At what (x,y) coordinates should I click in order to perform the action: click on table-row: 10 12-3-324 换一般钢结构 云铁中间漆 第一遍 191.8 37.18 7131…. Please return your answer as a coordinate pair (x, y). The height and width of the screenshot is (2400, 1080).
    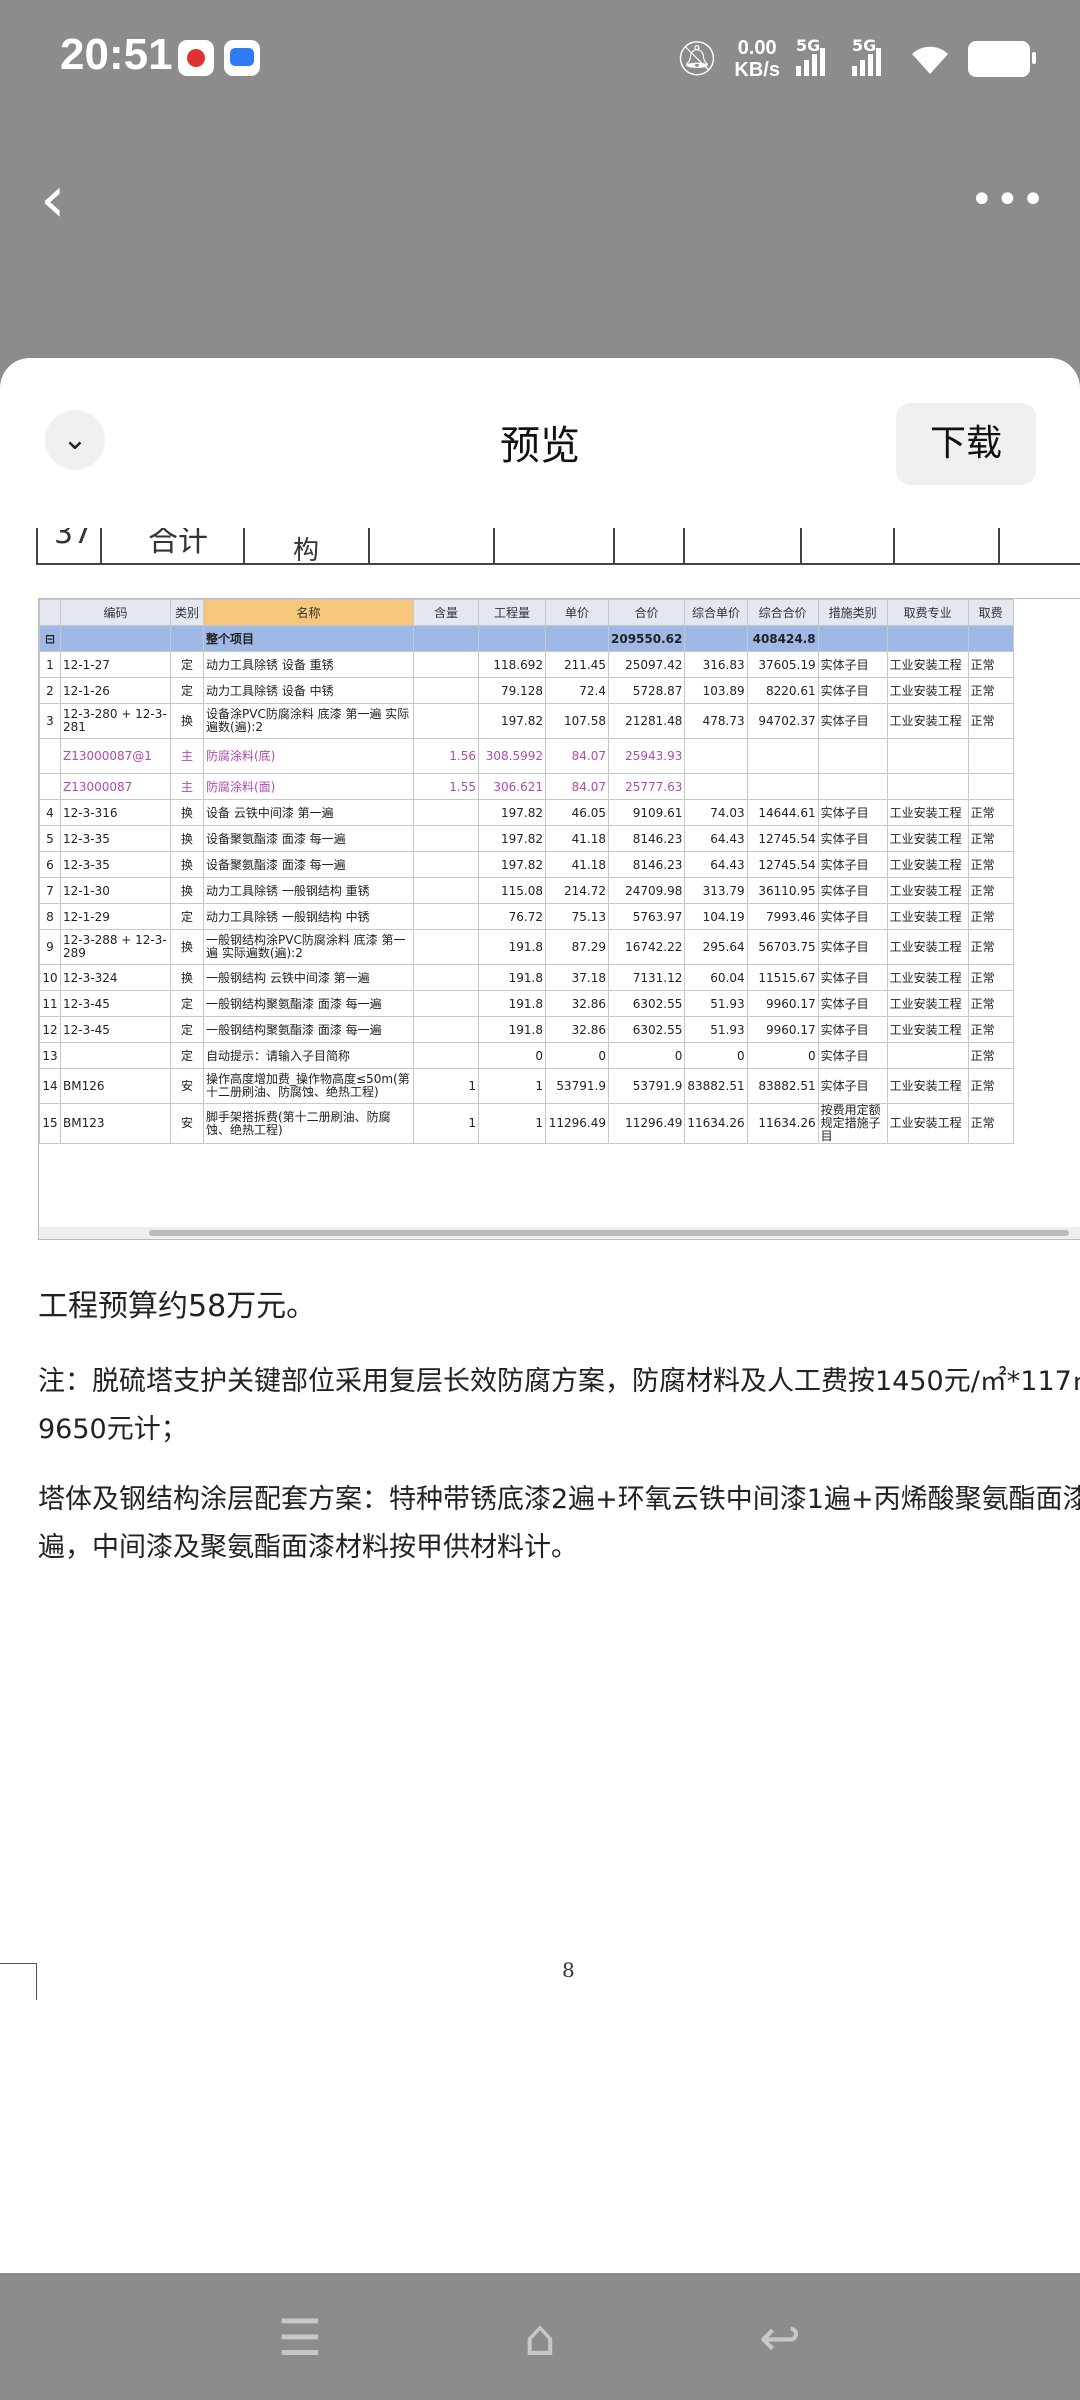
    Looking at the image, I should click on (526, 977).